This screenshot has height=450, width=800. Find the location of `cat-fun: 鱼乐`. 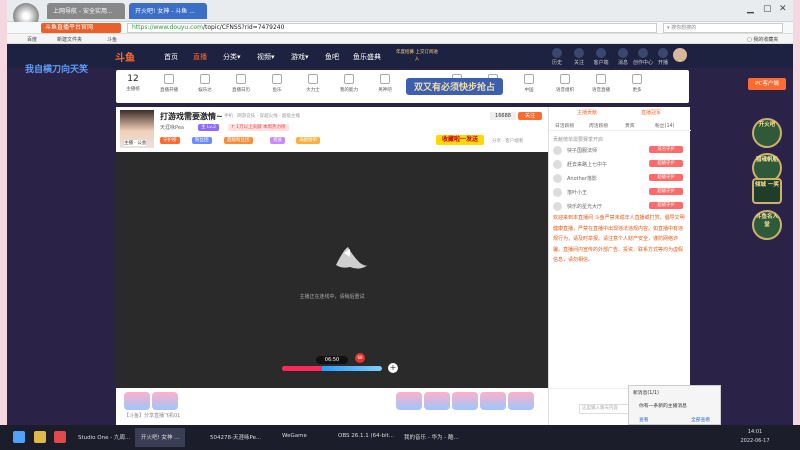

cat-fun: 鱼乐 is located at coordinates (277, 83).